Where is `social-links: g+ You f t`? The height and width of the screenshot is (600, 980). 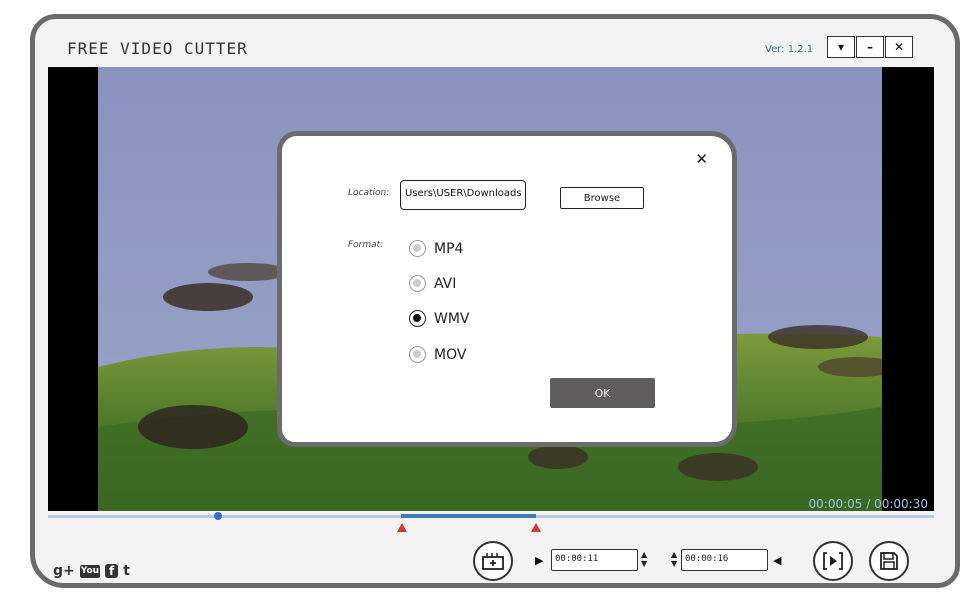
social-links: g+ You f t is located at coordinates (91, 571).